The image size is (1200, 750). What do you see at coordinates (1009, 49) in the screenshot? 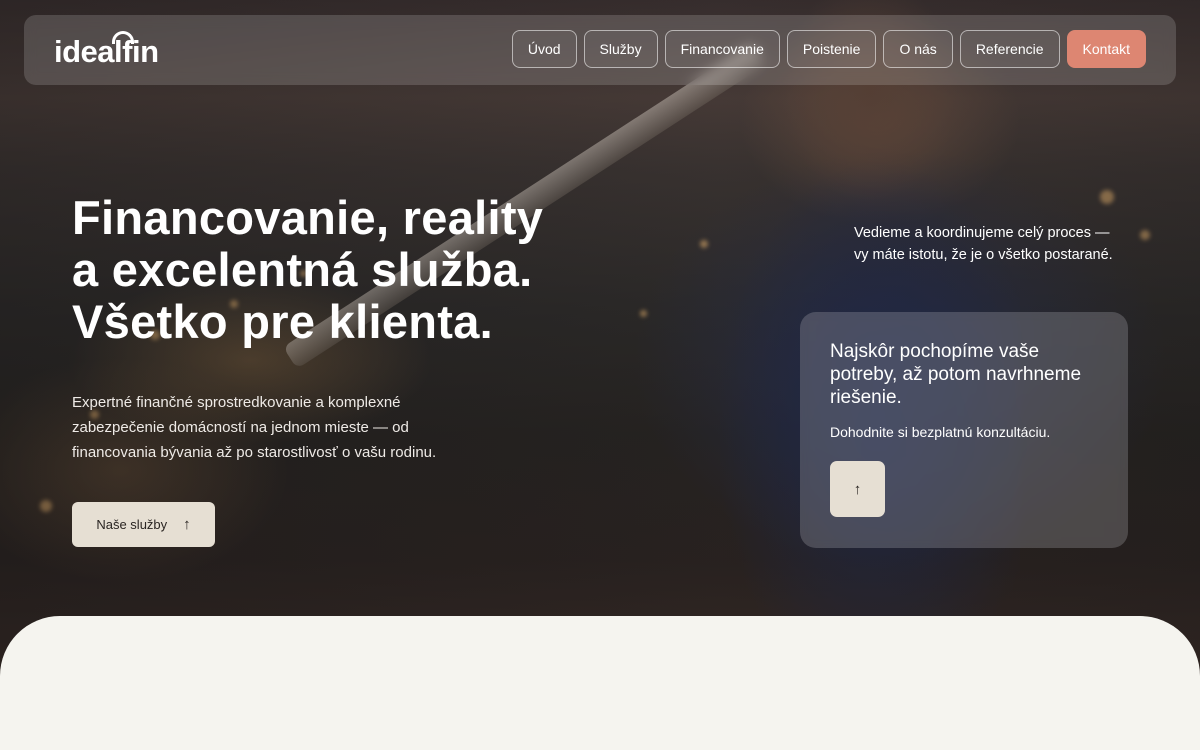
I see `nav-referencie: Referencie` at bounding box center [1009, 49].